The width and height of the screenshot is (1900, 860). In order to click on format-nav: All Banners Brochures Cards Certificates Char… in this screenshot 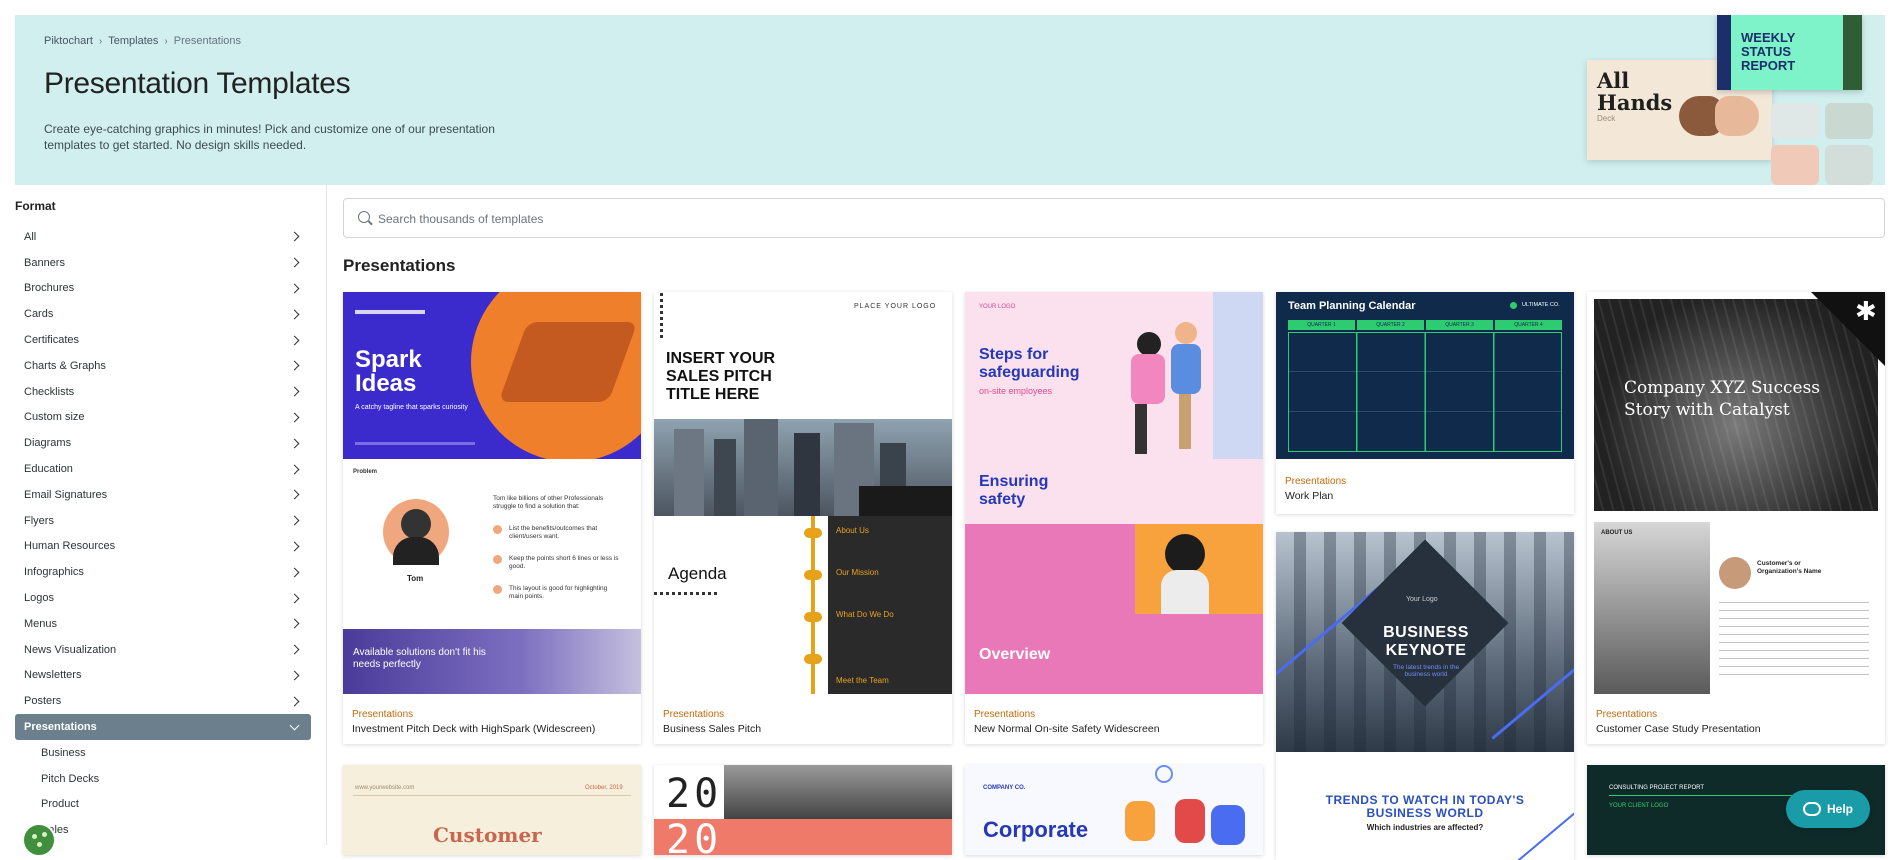, I will do `click(163, 533)`.